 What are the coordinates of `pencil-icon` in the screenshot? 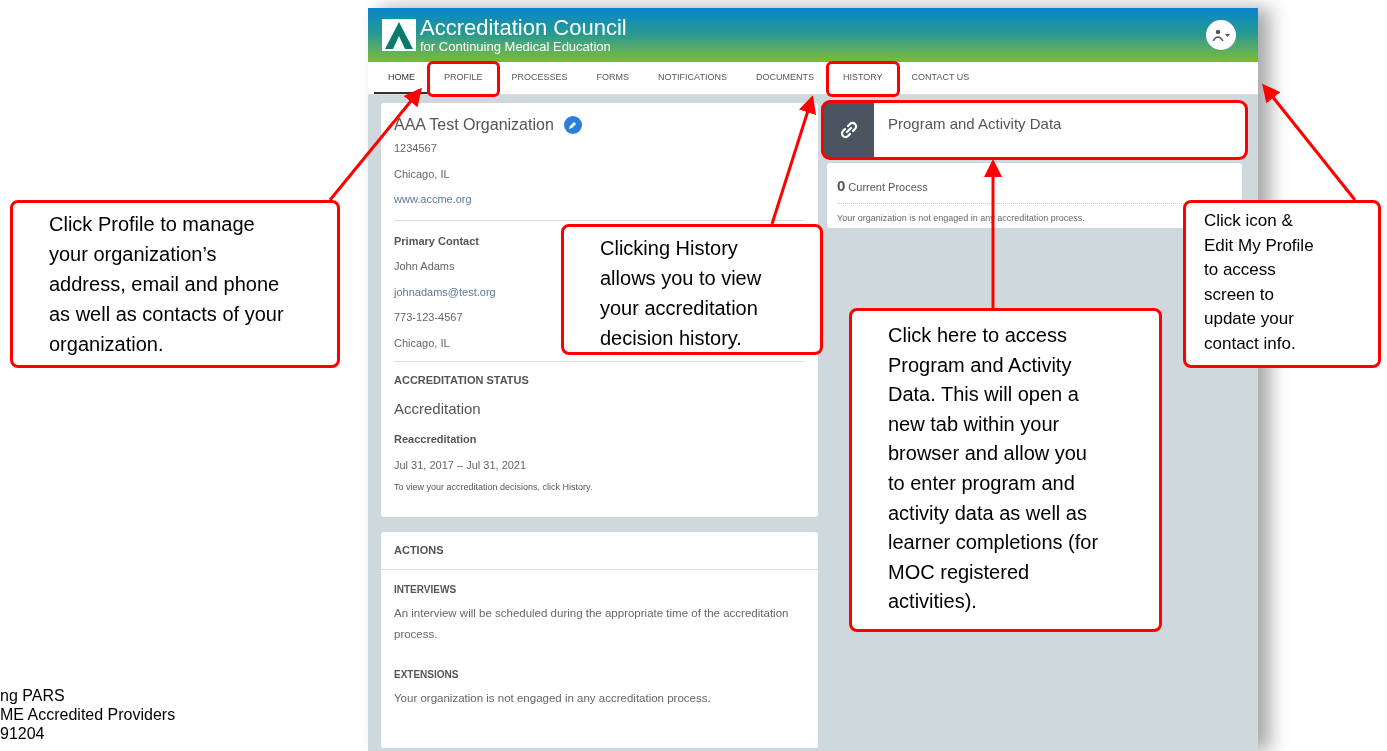 It's located at (573, 125).